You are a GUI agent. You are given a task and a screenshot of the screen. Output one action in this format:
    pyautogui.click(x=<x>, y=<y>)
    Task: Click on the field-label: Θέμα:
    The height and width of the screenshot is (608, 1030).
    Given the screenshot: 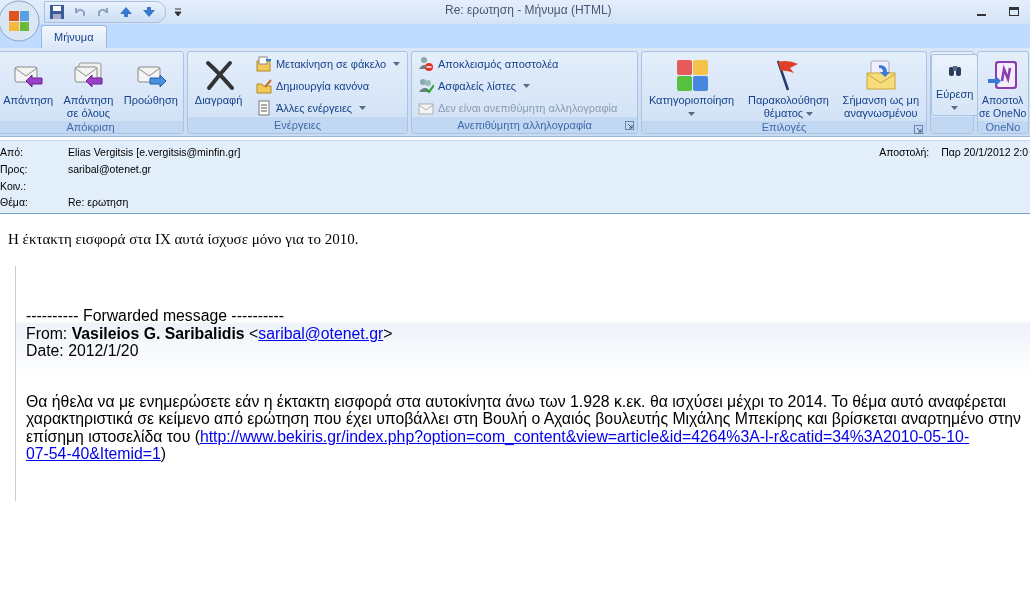 What is the action you would take?
    pyautogui.click(x=14, y=203)
    